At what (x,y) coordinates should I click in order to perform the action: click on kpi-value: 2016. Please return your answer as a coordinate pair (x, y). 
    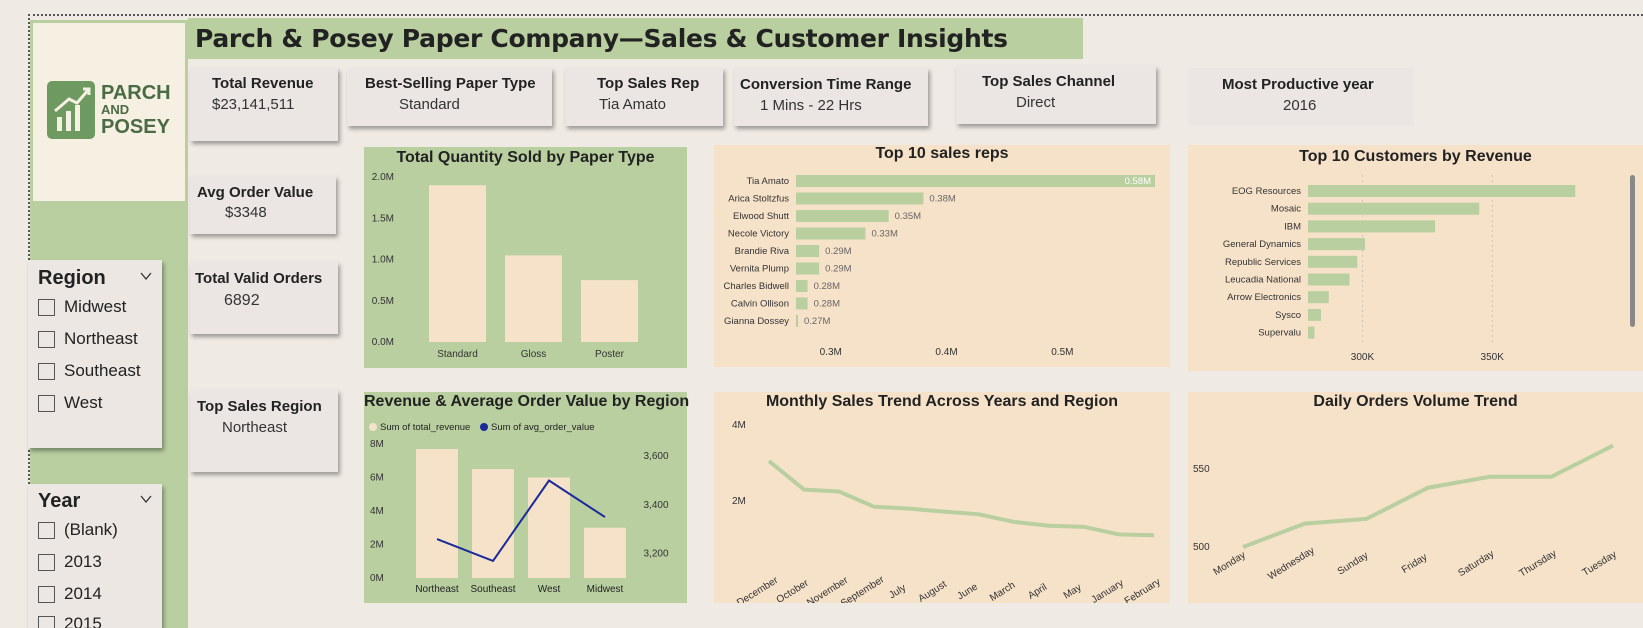
    Looking at the image, I should click on (1300, 105).